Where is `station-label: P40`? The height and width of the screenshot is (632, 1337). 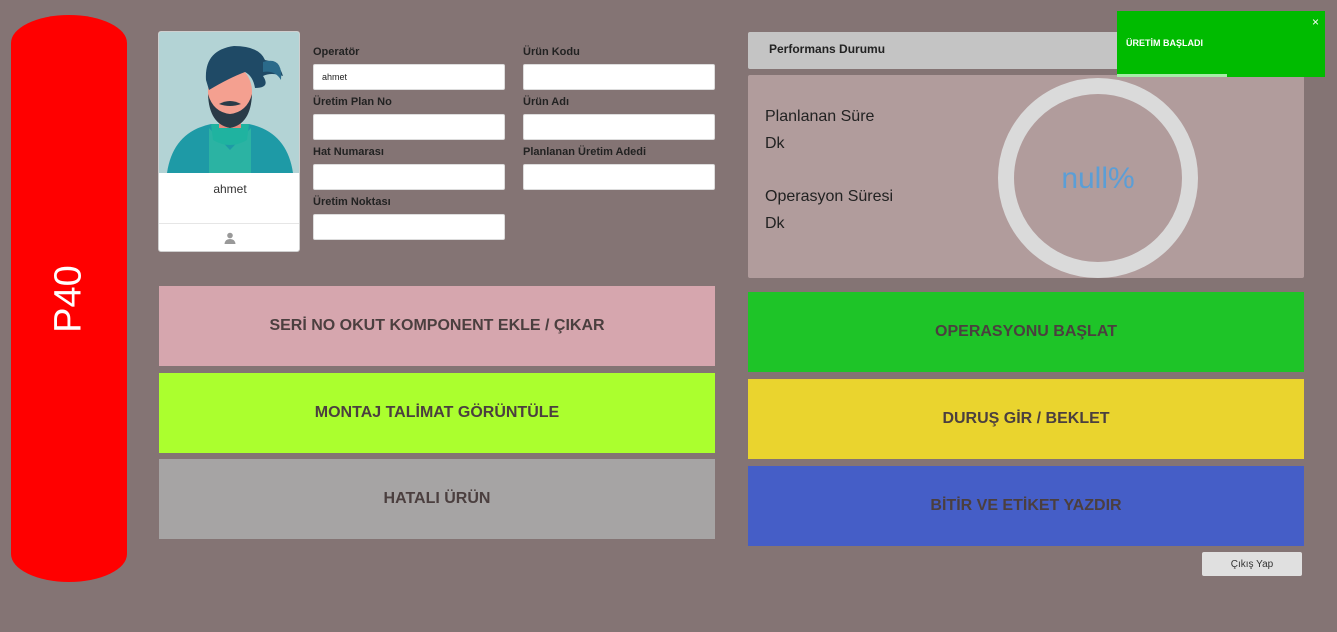 station-label: P40 is located at coordinates (68, 298).